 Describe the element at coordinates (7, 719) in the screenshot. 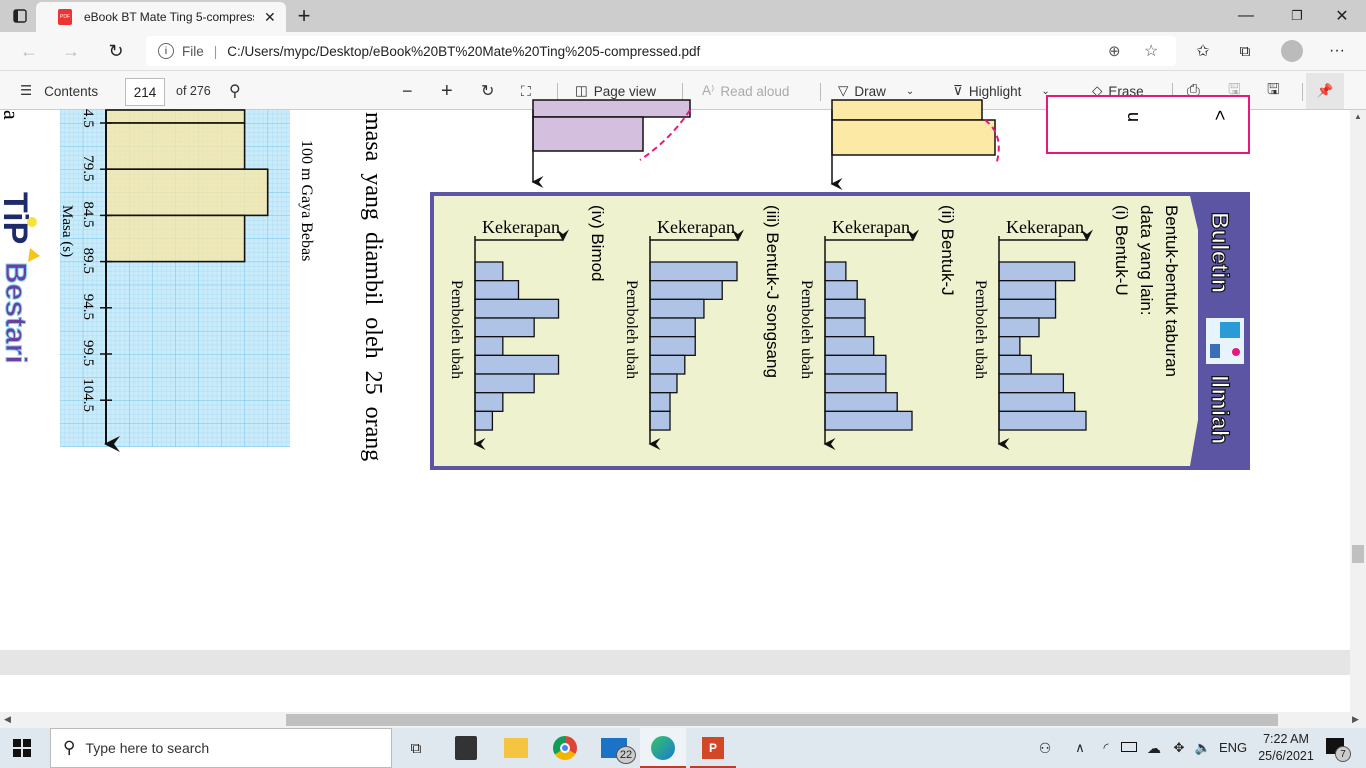

I see `scroll-left-icon: ◀` at that location.